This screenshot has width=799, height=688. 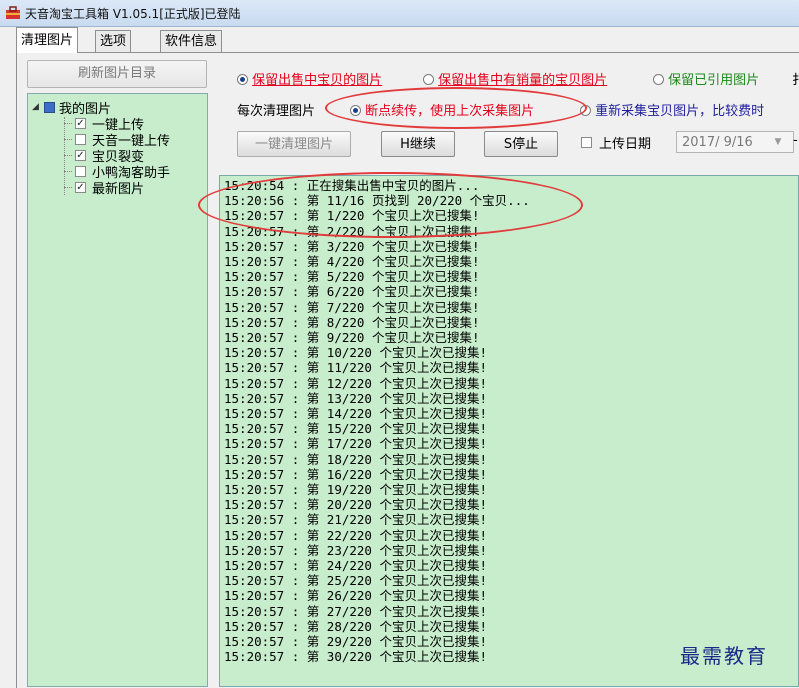 I want to click on upload-date-label: 上传日期, so click(x=625, y=144).